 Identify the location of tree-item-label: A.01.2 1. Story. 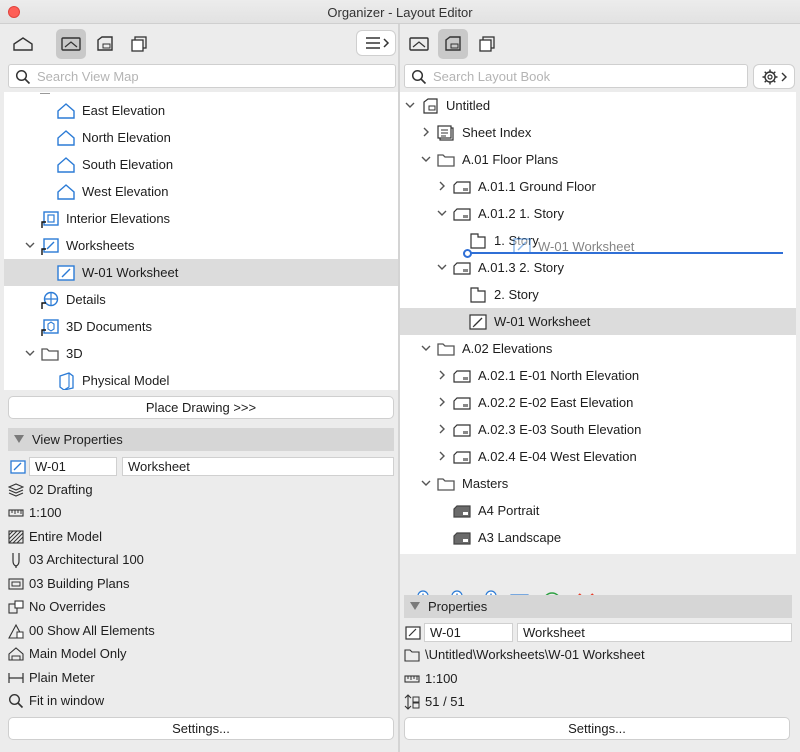
(521, 213).